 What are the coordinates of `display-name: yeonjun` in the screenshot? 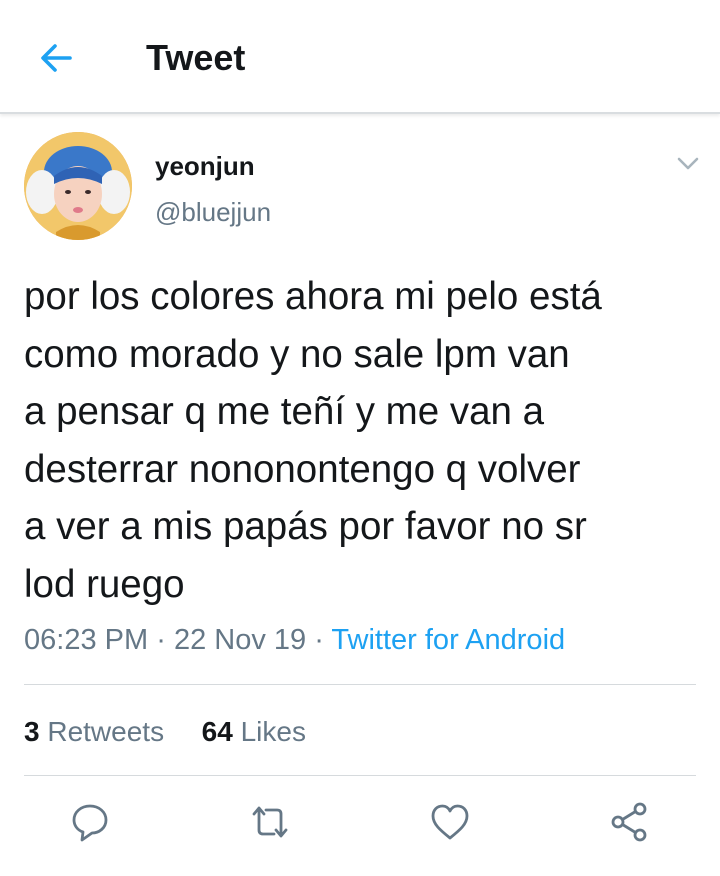 It's located at (205, 166).